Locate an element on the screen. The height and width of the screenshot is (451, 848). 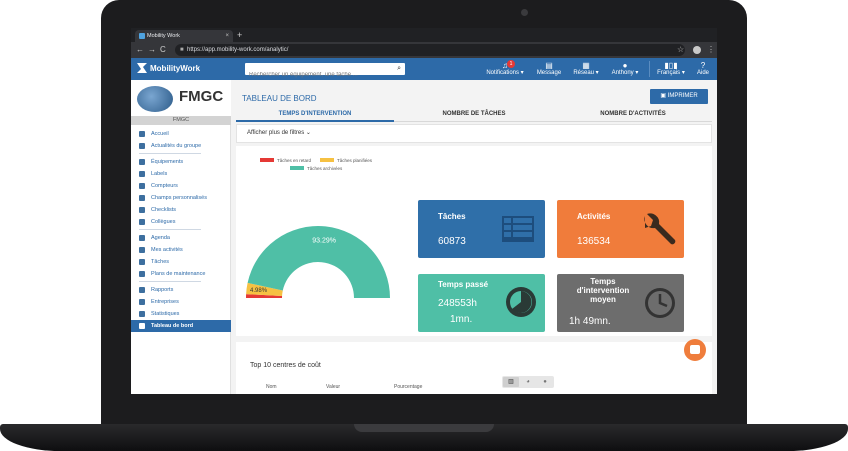
pie-chart-icon: ◕ is located at coordinates (528, 382).